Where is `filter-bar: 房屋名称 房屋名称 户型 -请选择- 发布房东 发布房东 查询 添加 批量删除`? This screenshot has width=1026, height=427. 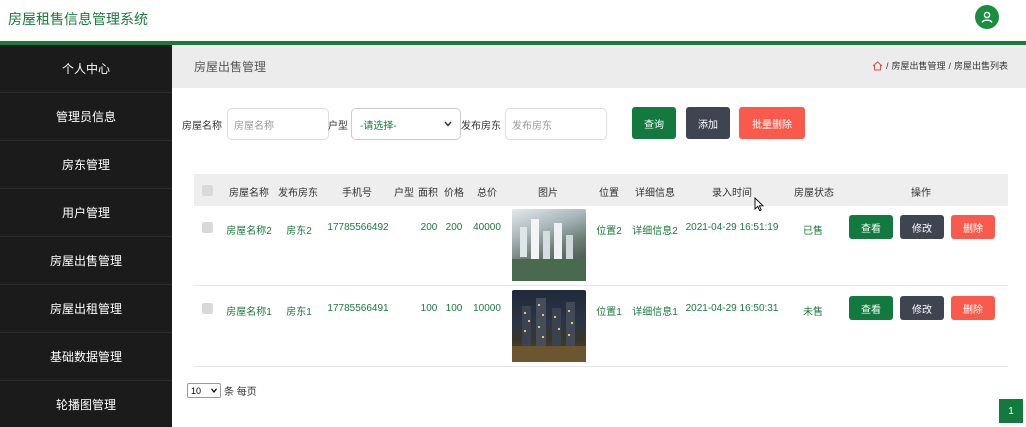
filter-bar: 房屋名称 房屋名称 户型 -请选择- 发布房东 发布房东 查询 添加 批量删除 is located at coordinates (599, 124).